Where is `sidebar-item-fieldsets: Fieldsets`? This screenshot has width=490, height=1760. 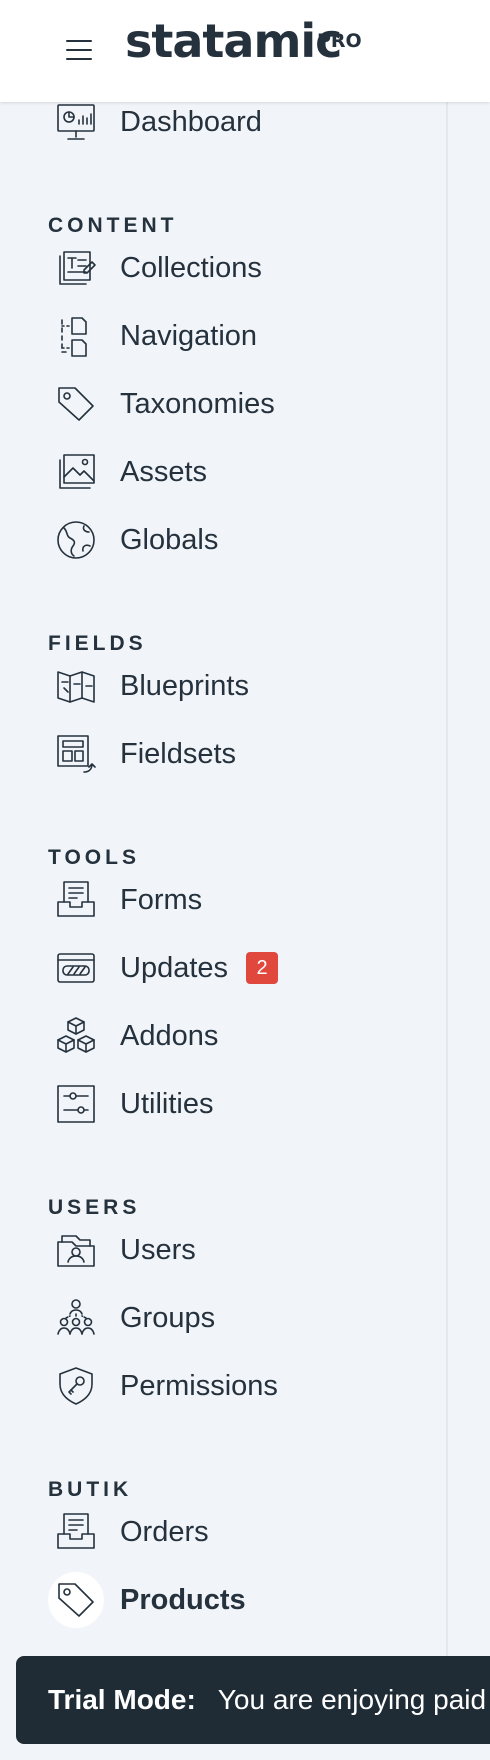 sidebar-item-fieldsets: Fieldsets is located at coordinates (200, 754).